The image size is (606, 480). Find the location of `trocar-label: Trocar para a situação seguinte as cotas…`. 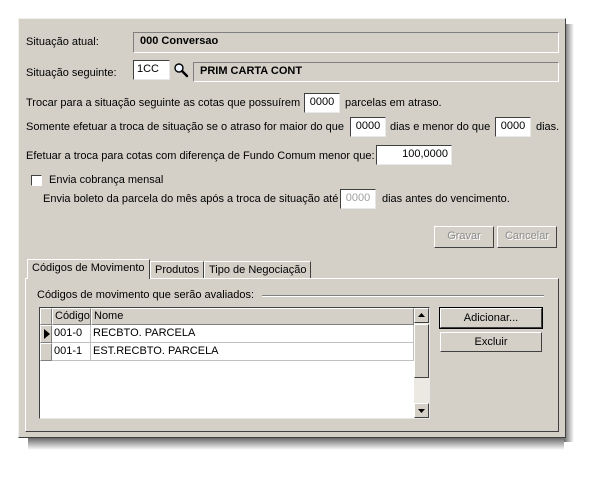

trocar-label: Trocar para a situação seguinte as cotas… is located at coordinates (163, 103).